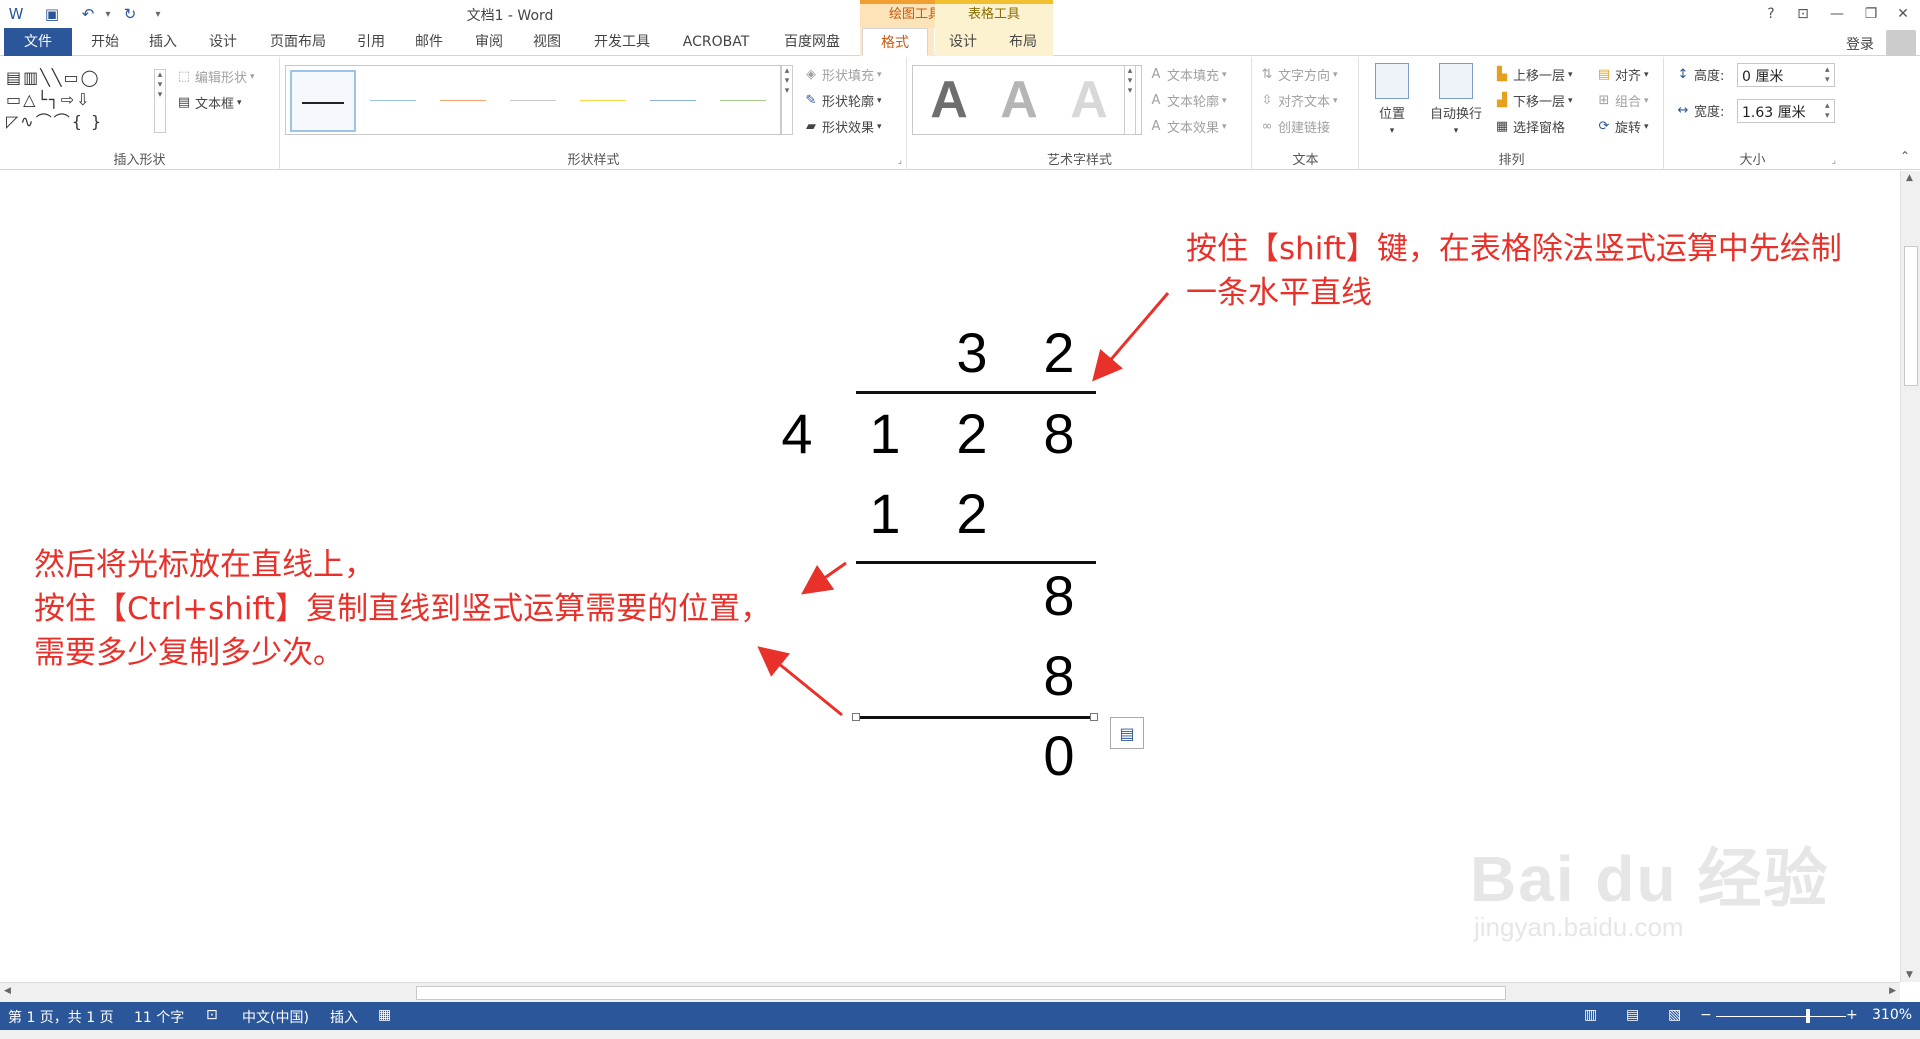 The height and width of the screenshot is (1039, 1920). What do you see at coordinates (1909, 178) in the screenshot?
I see `scroll-up-icon: ▲` at bounding box center [1909, 178].